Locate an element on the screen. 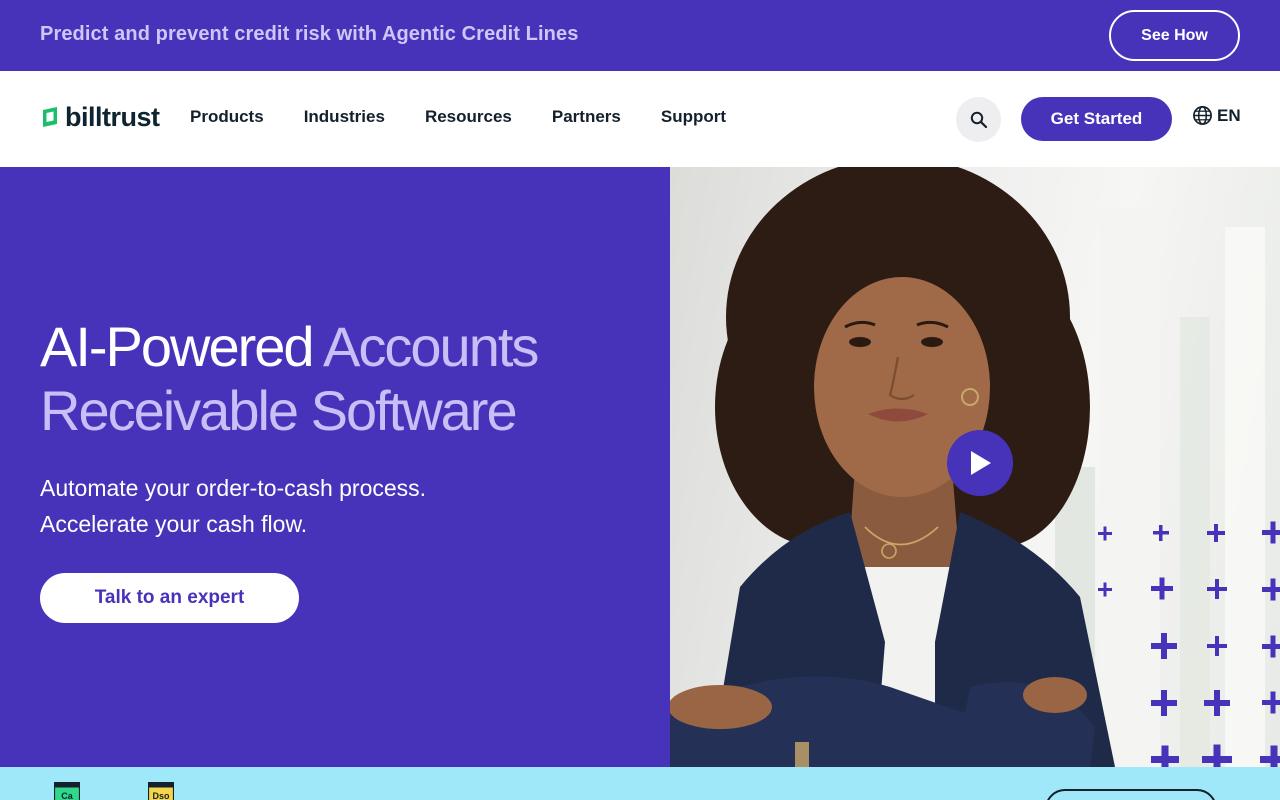 This screenshot has width=1280, height=800. billtrust-logo: billtrust is located at coordinates (100, 117).